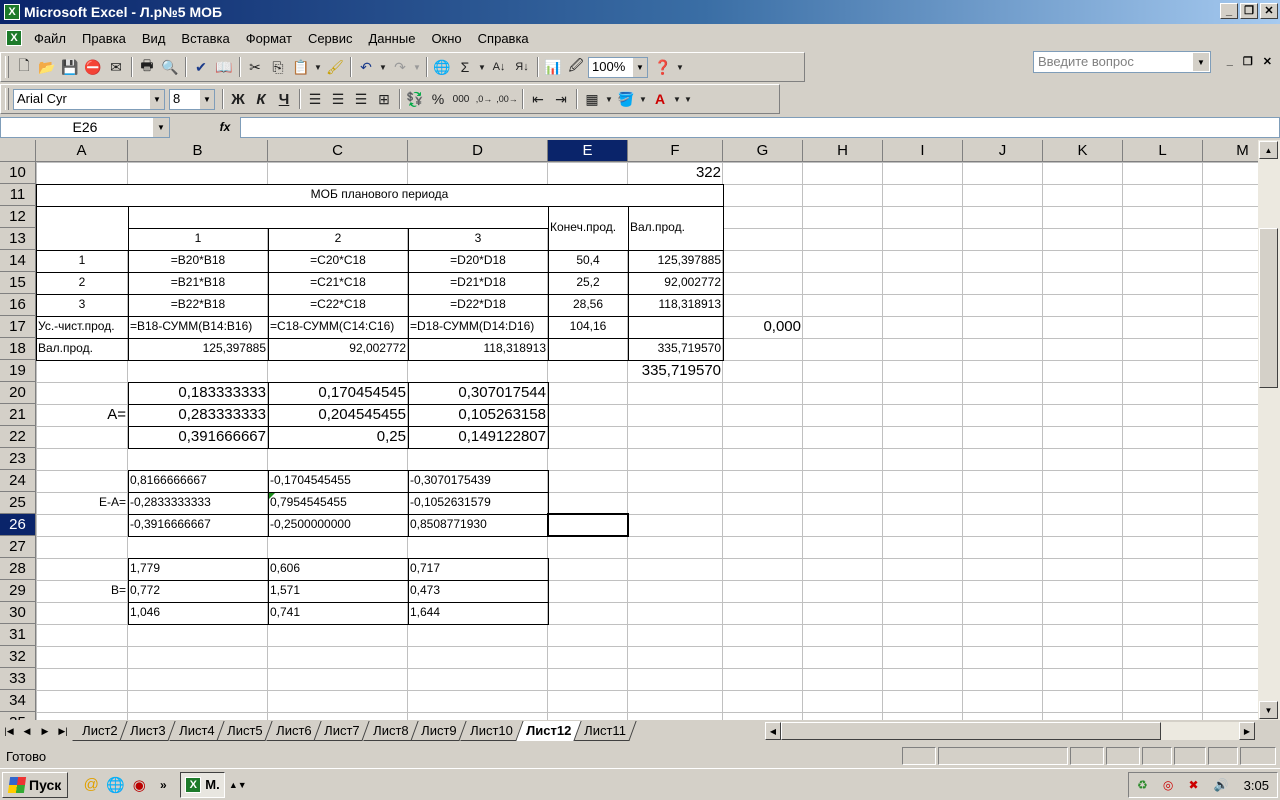 This screenshot has height=800, width=1280. Describe the element at coordinates (484, 99) in the screenshot. I see `increase-decimal-icon: ,0→` at that location.